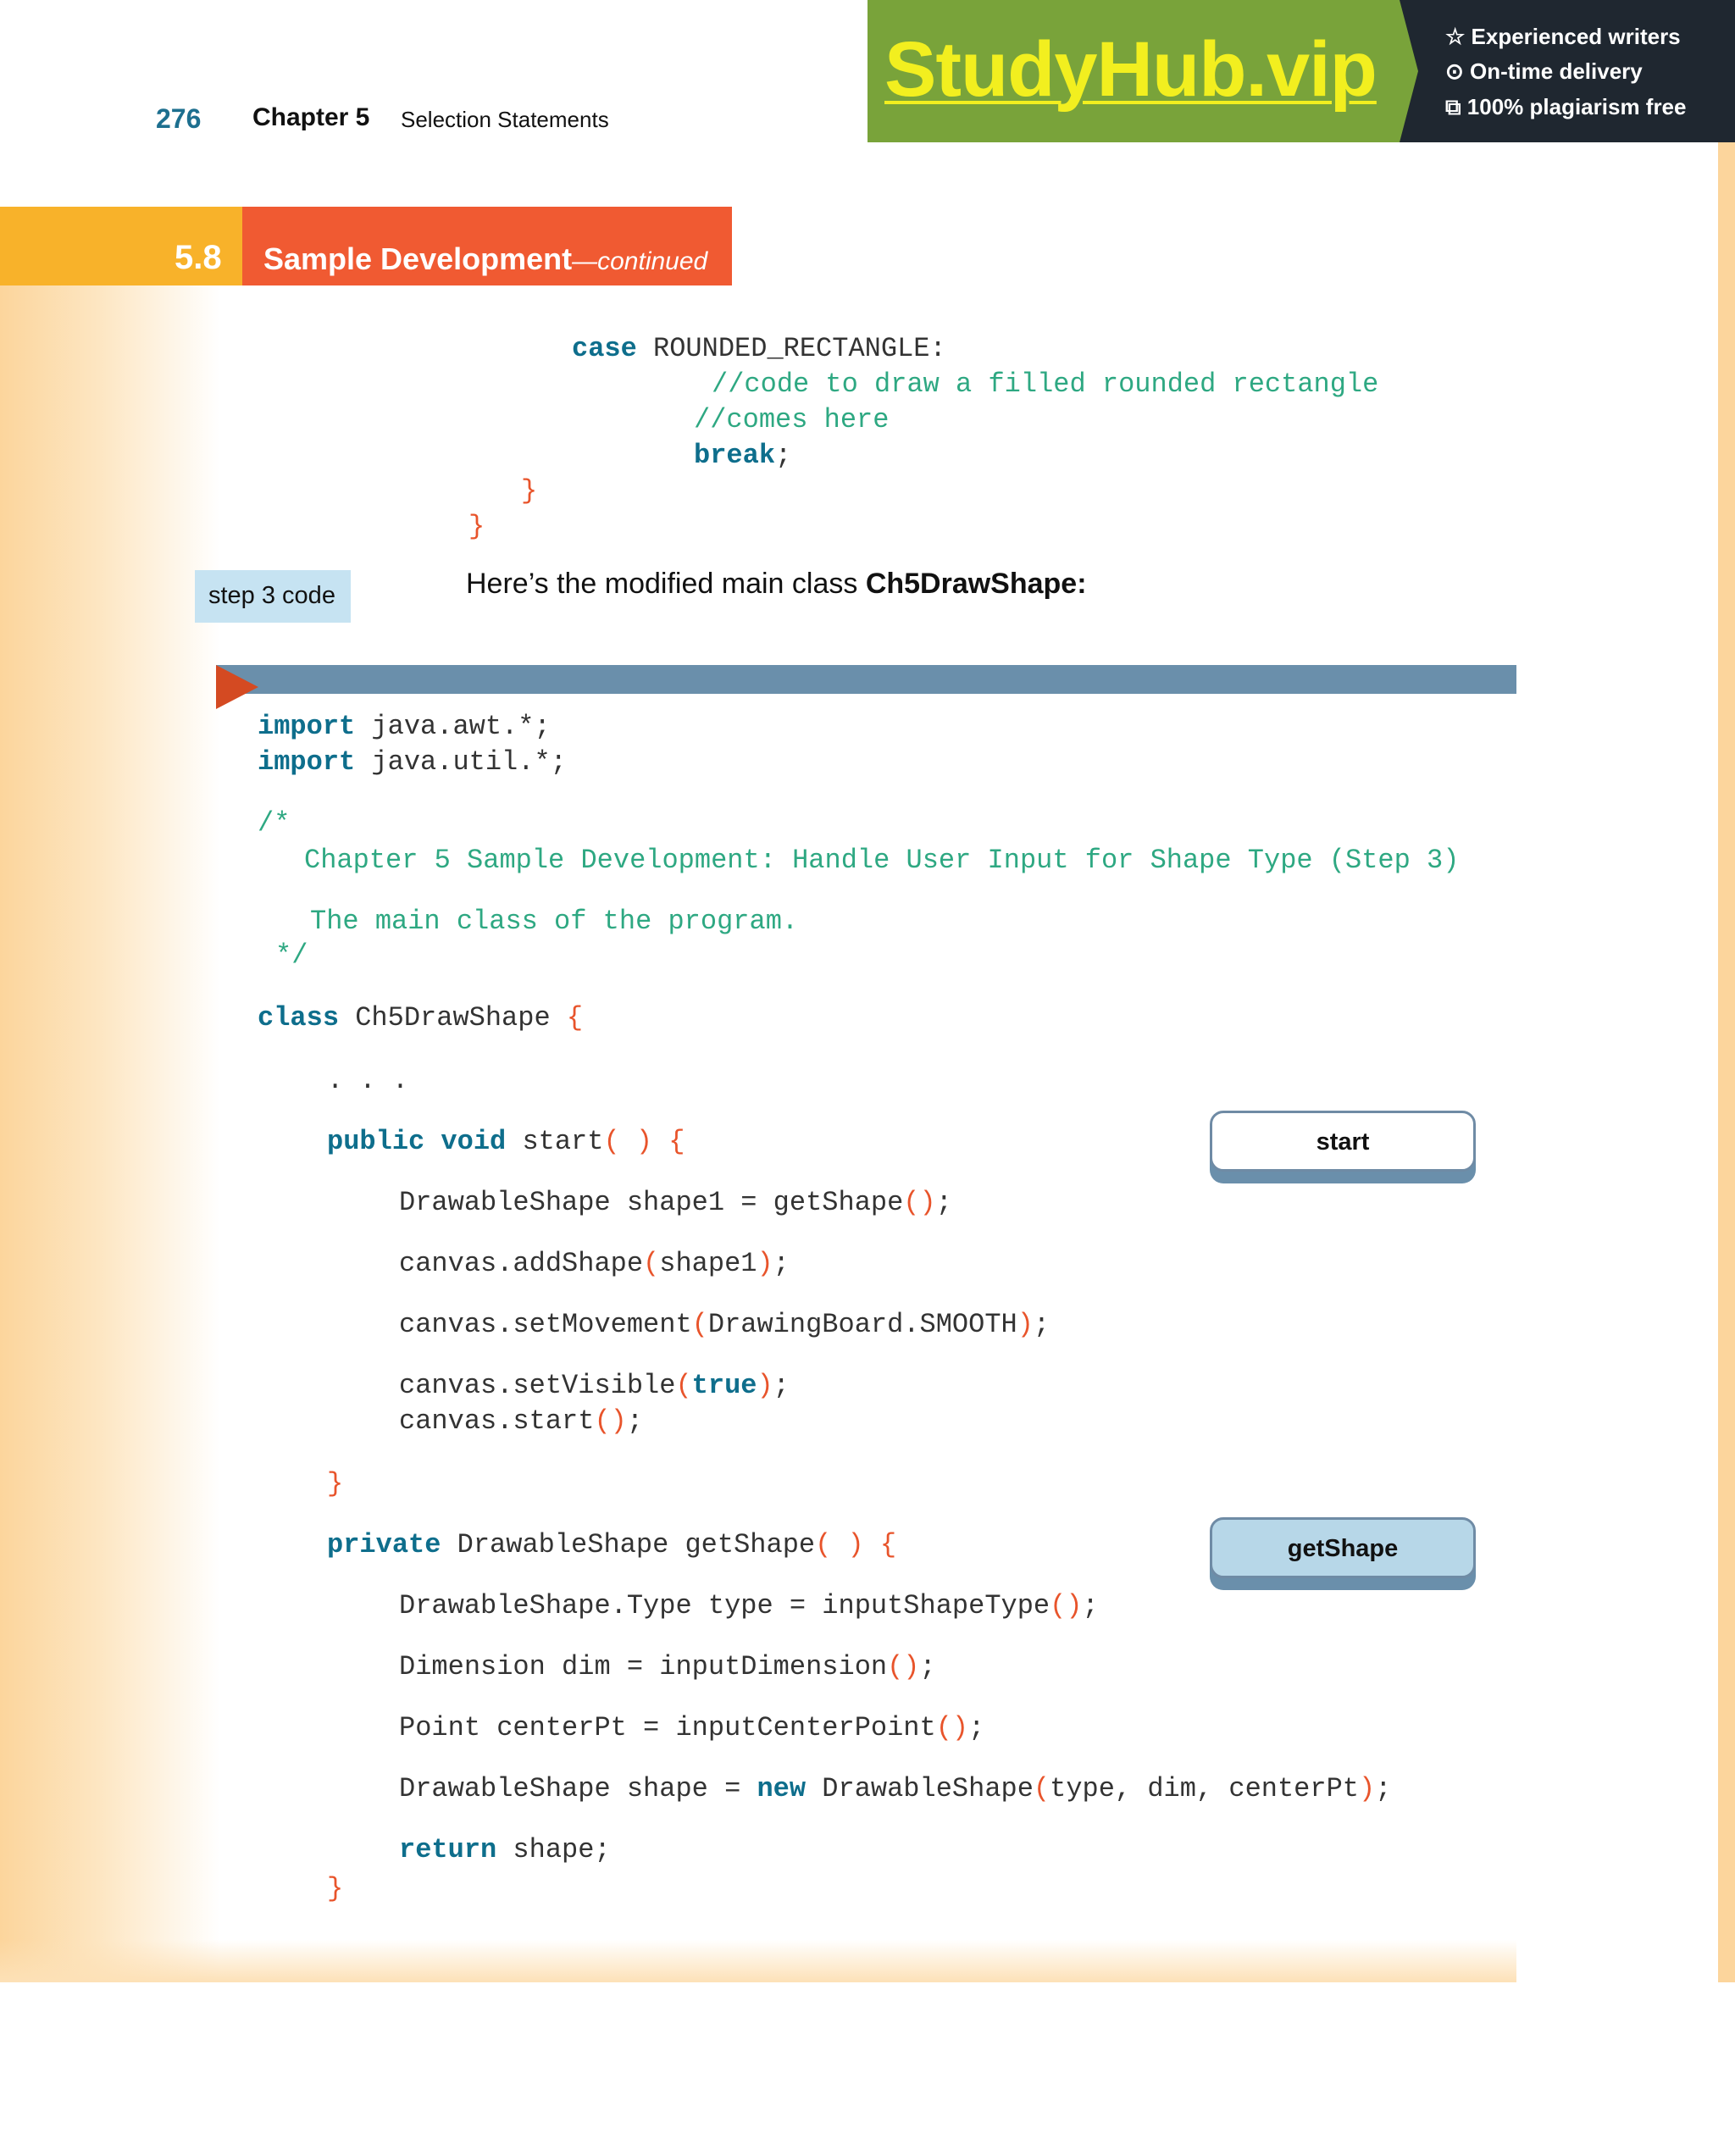  I want to click on section-title-text: Sample Development, so click(418, 258).